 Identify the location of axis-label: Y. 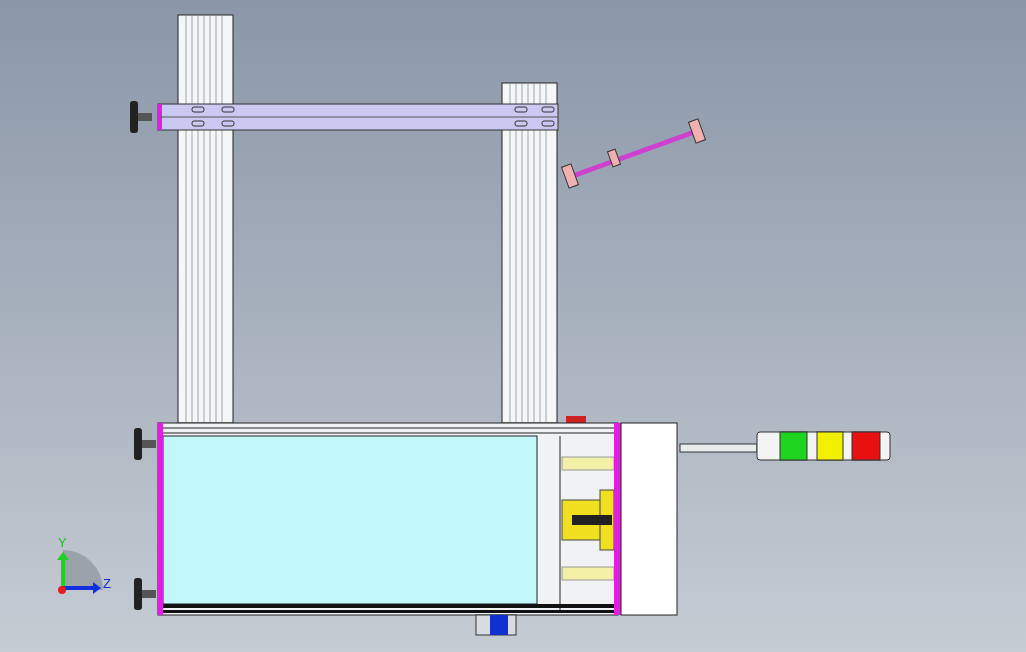
(62, 542).